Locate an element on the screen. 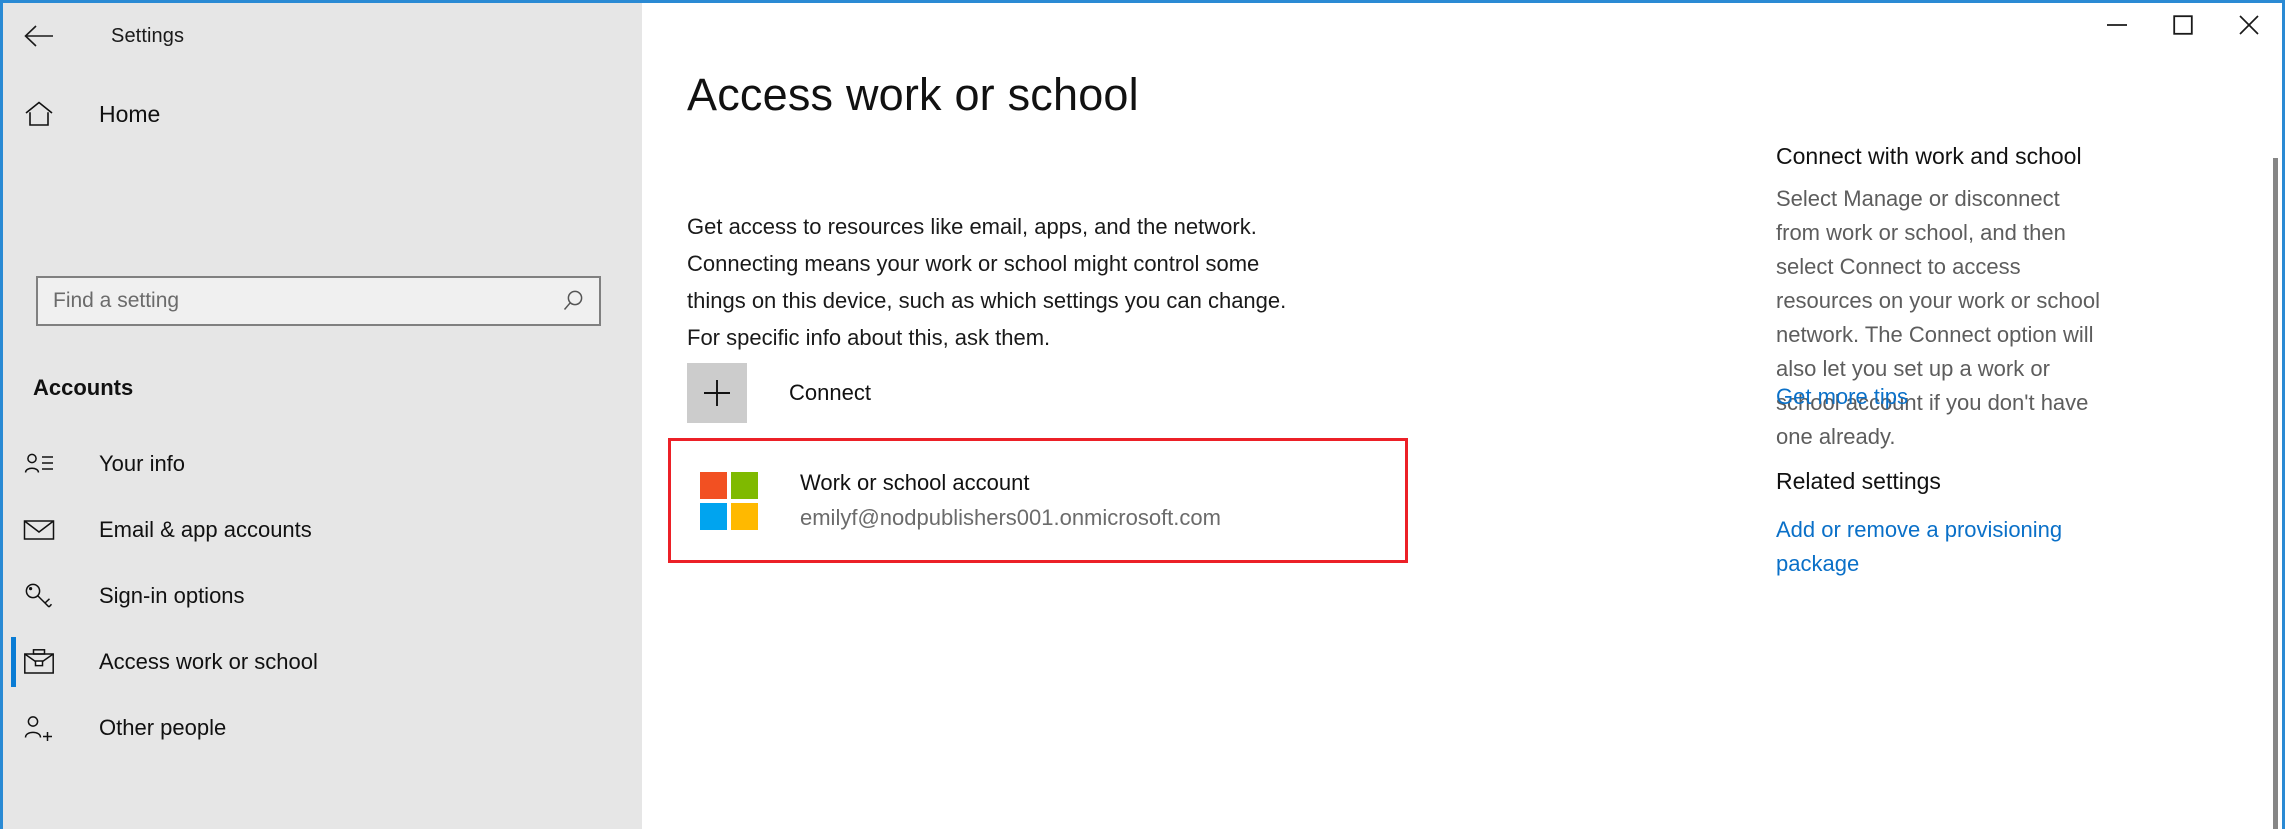 The image size is (2285, 829). search-input is located at coordinates (293, 301).